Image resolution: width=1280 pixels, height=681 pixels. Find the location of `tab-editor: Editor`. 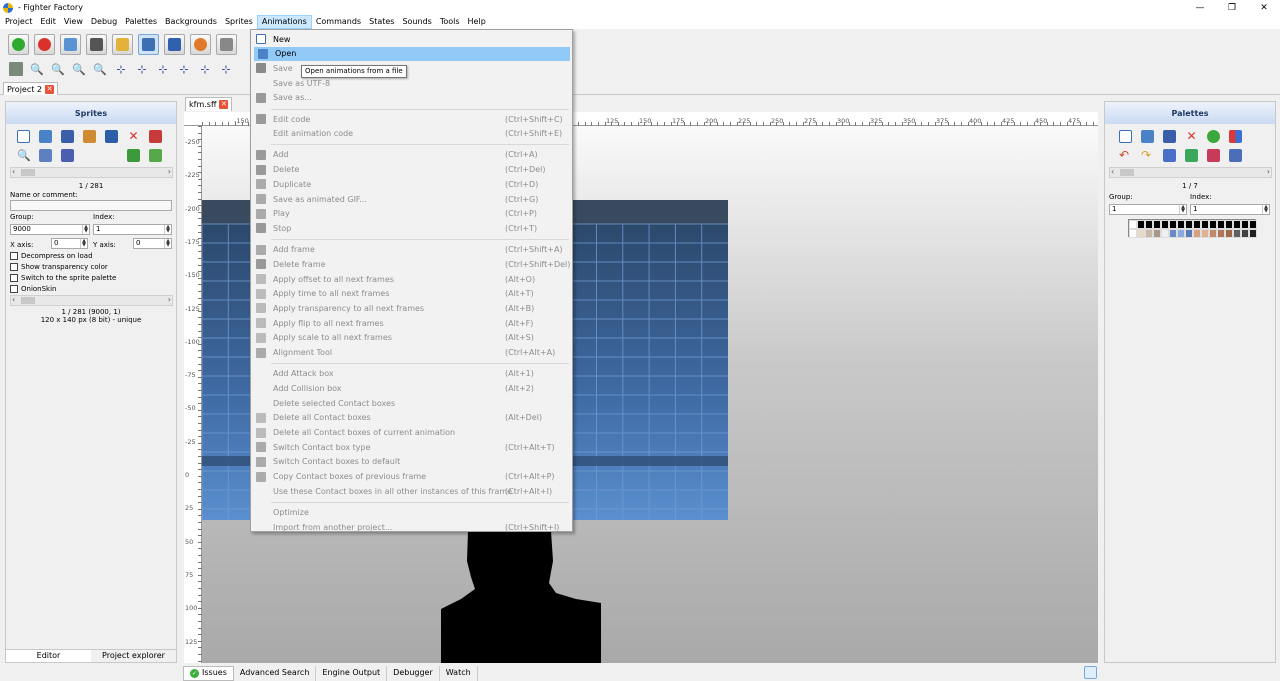

tab-editor: Editor is located at coordinates (48, 656).